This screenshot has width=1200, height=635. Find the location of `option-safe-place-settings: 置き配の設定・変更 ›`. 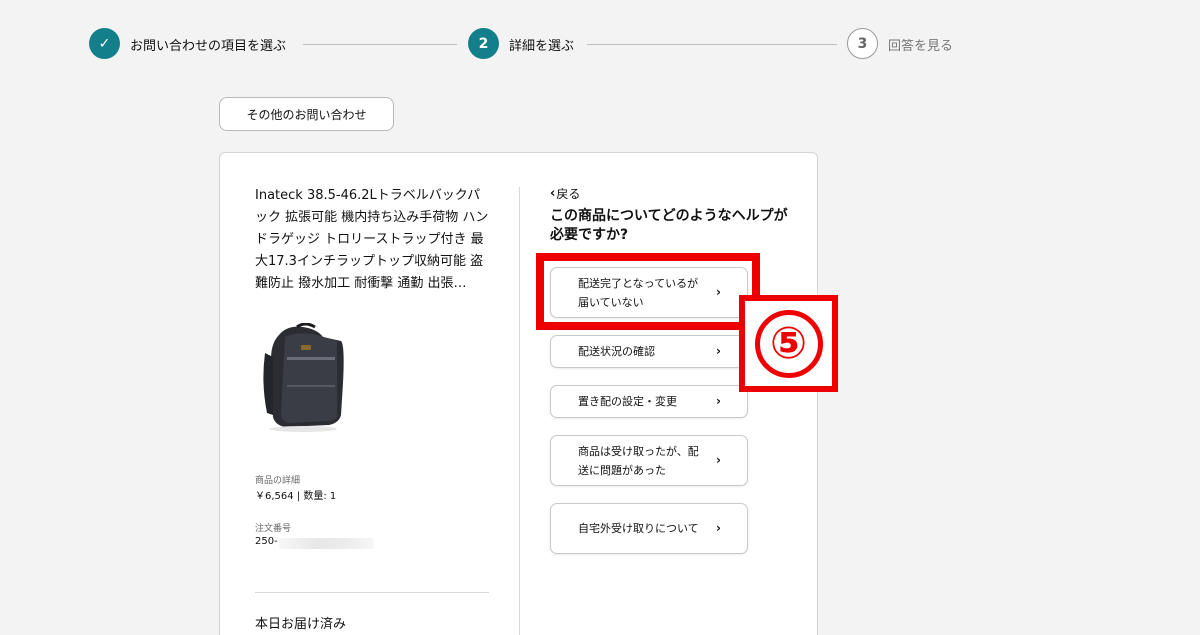

option-safe-place-settings: 置き配の設定・変更 › is located at coordinates (649, 401).